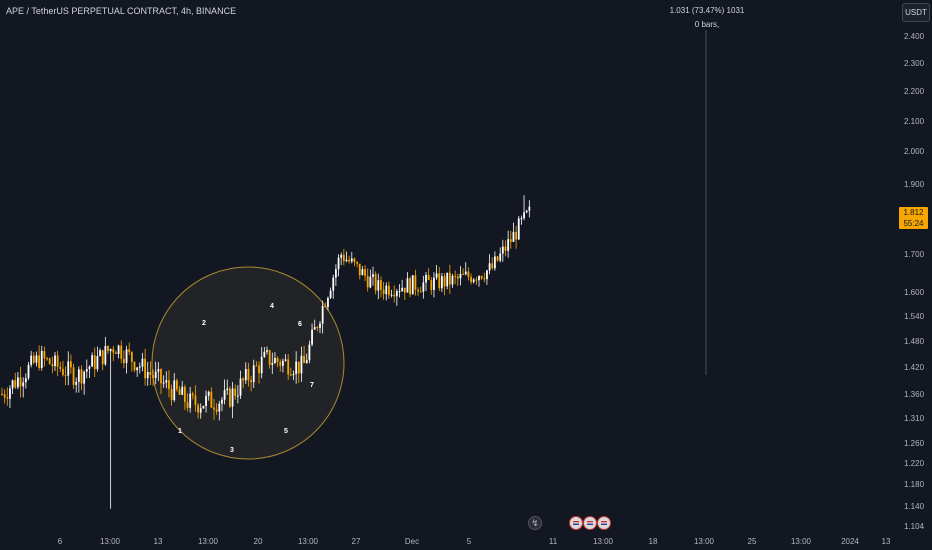  Describe the element at coordinates (914, 463) in the screenshot. I see `price-axis-label: 1.220` at that location.